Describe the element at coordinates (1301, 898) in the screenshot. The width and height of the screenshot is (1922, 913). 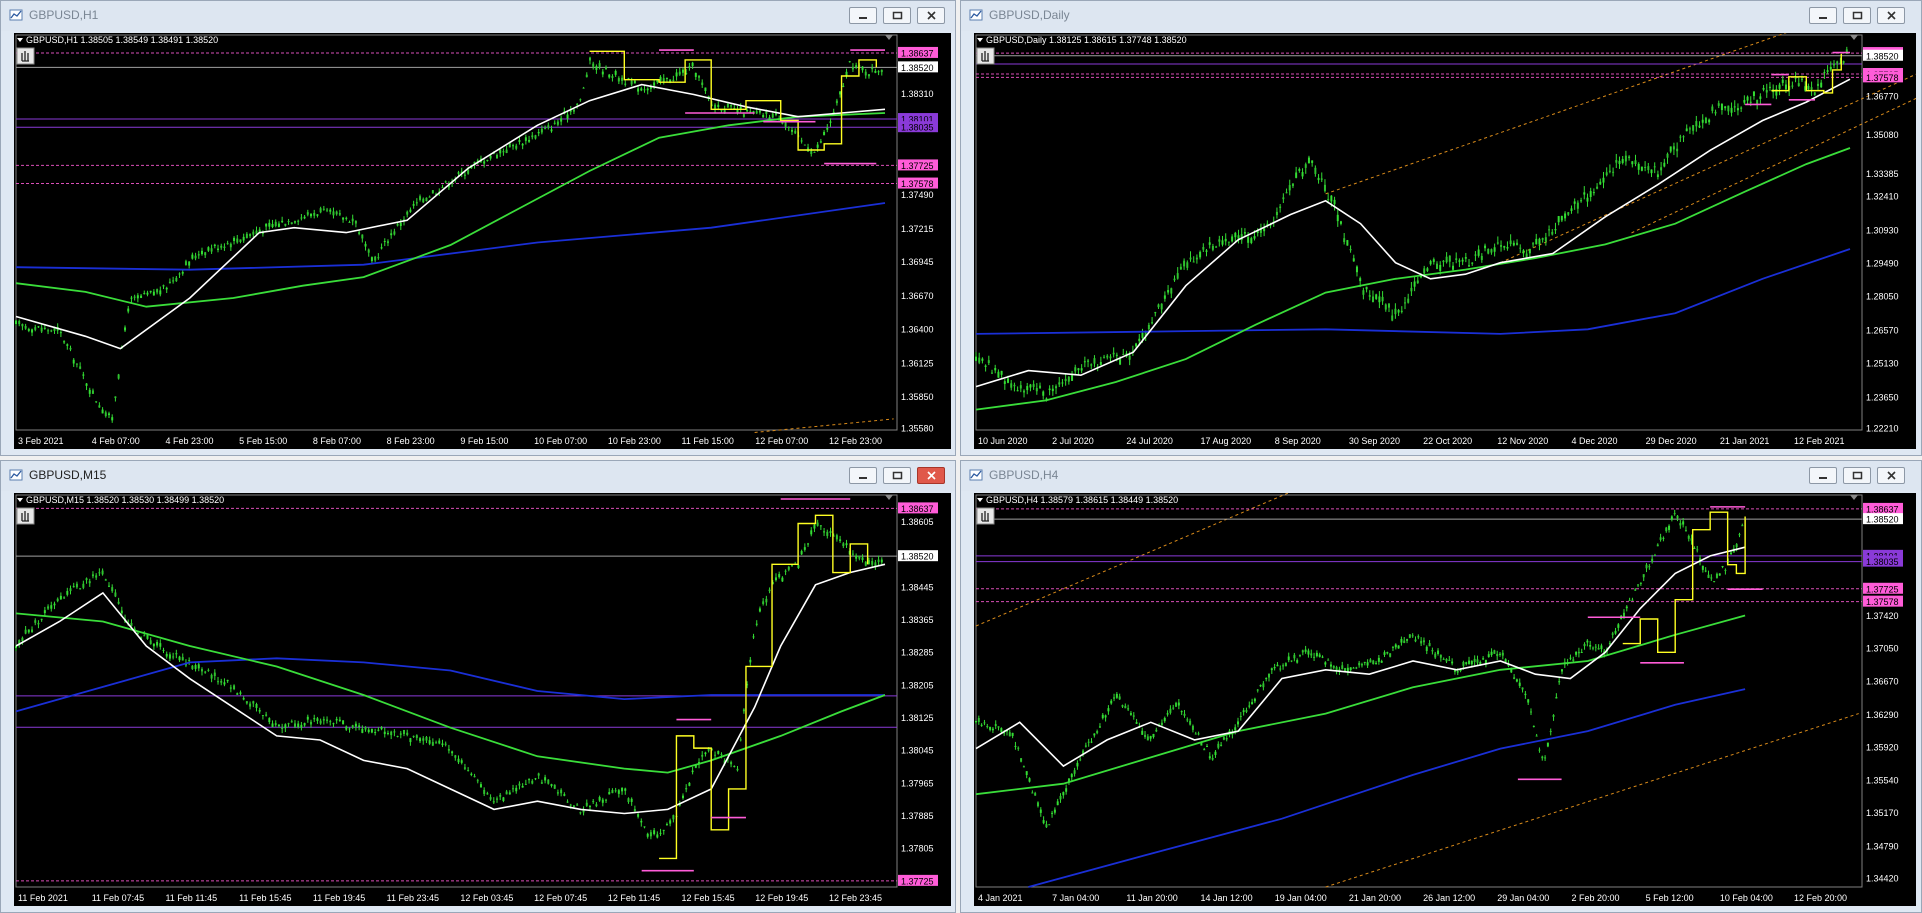
I see `x-axis-label: 19 Jan 04:00` at that location.